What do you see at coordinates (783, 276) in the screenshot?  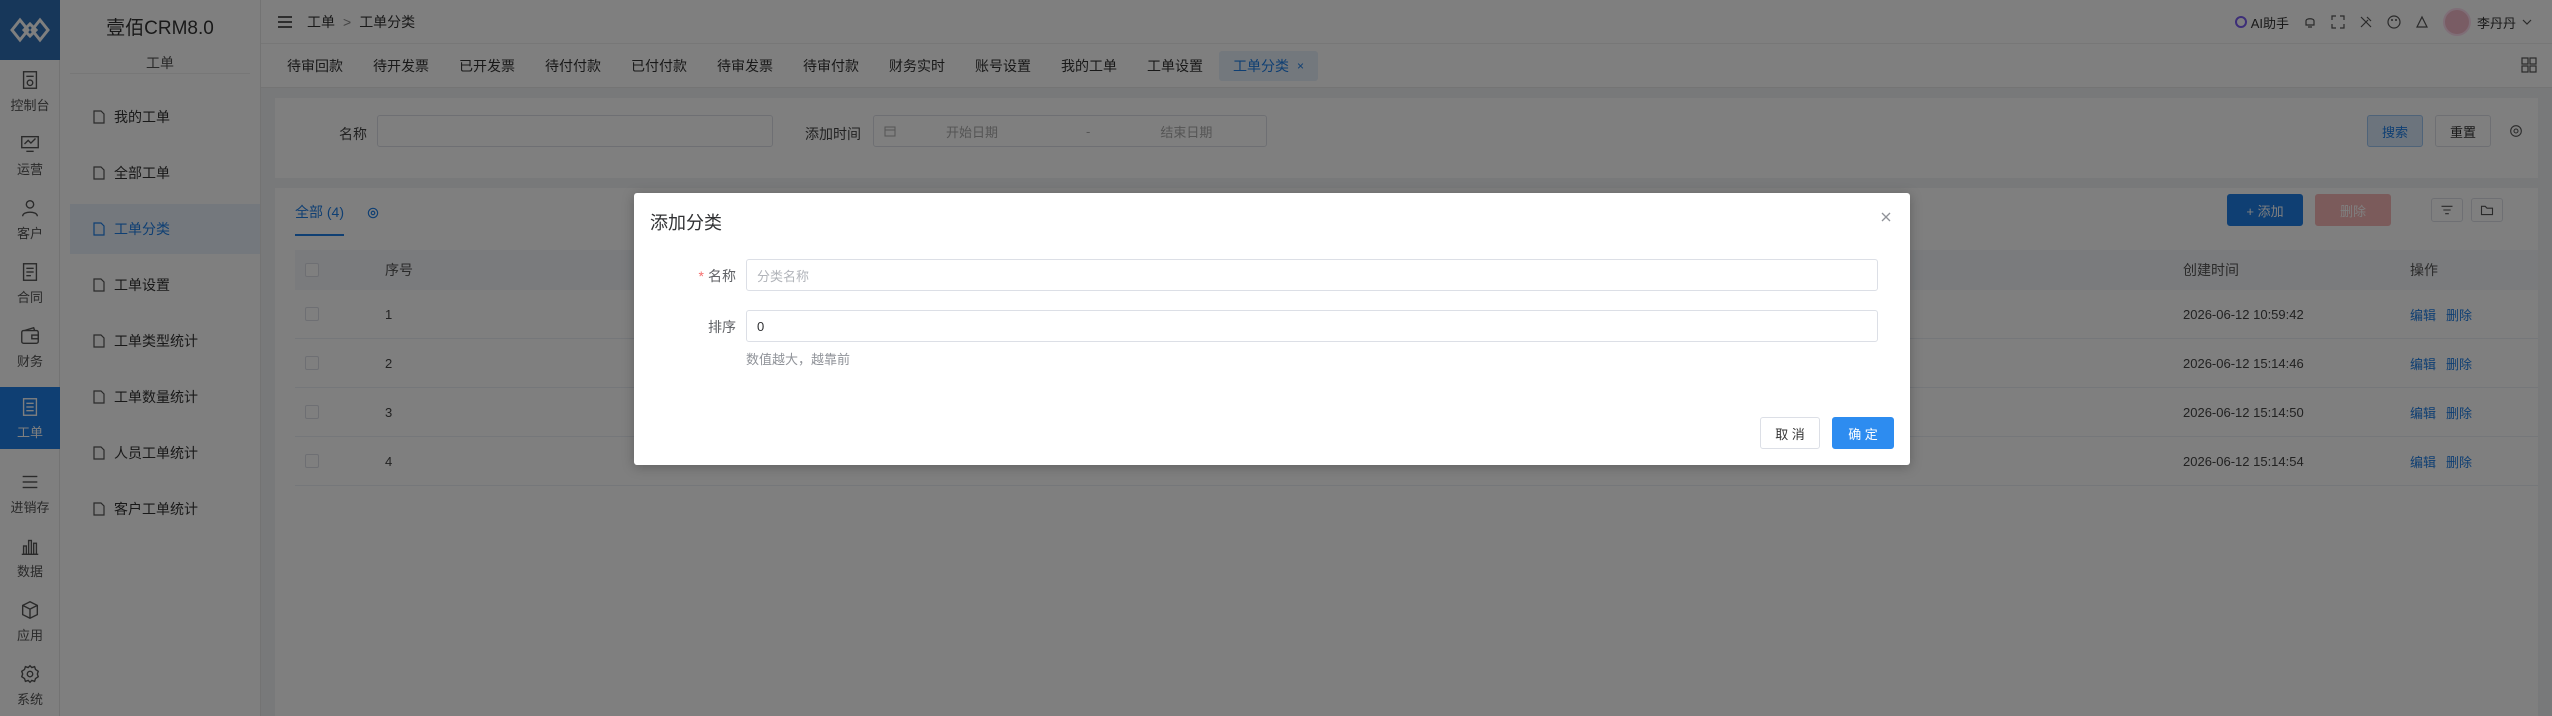 I see `category-name-placeholder: 分类名称` at bounding box center [783, 276].